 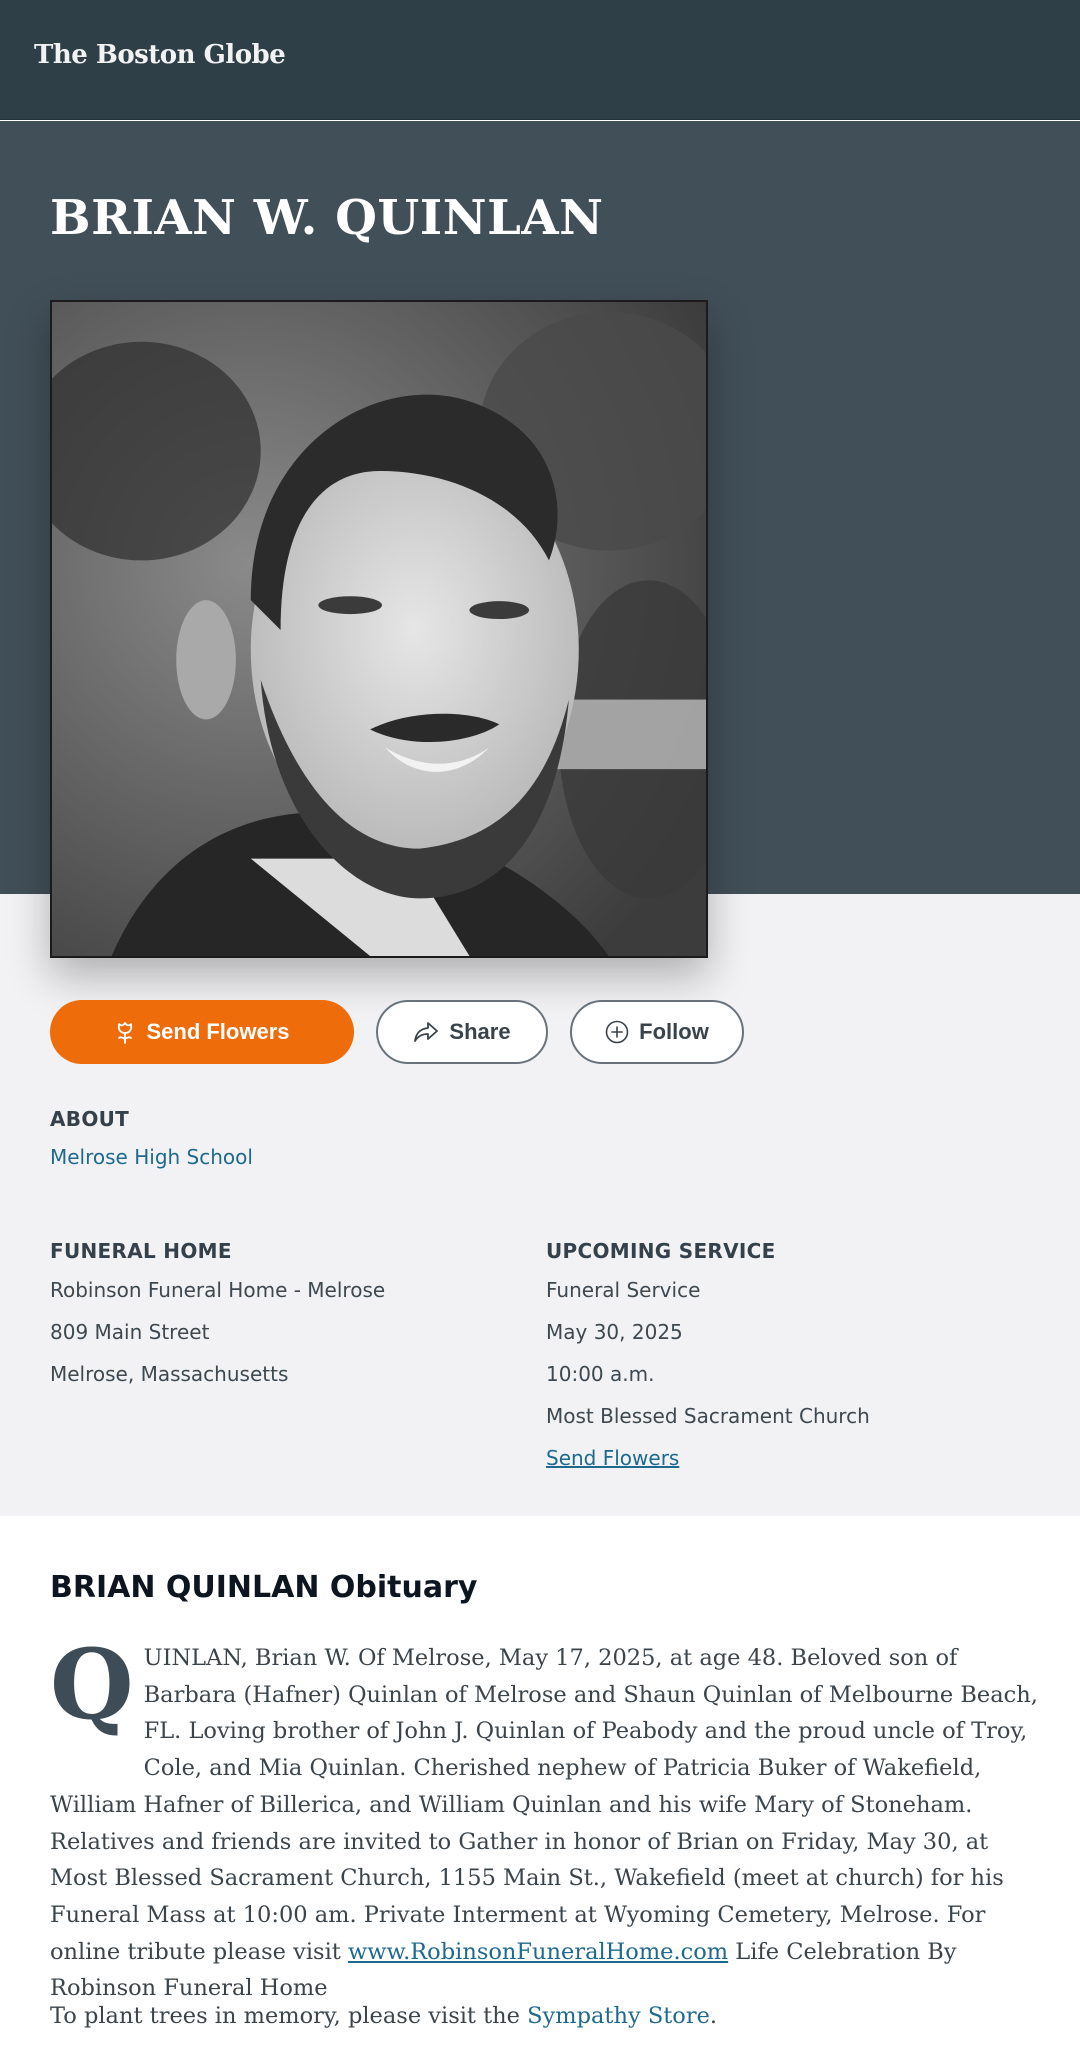 What do you see at coordinates (426, 1032) in the screenshot?
I see `share-arrow-icon` at bounding box center [426, 1032].